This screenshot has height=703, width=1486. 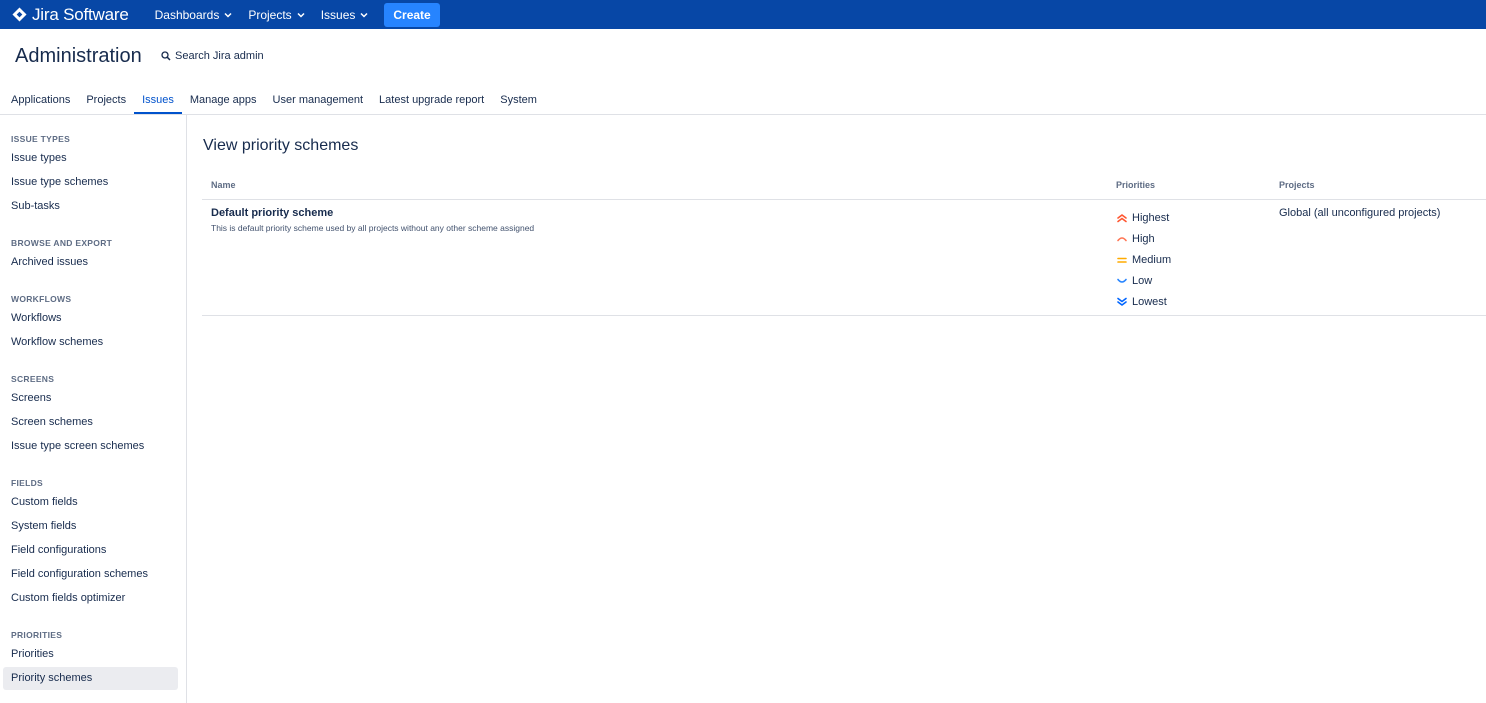 What do you see at coordinates (39, 100) in the screenshot?
I see `tab-applications: Applications` at bounding box center [39, 100].